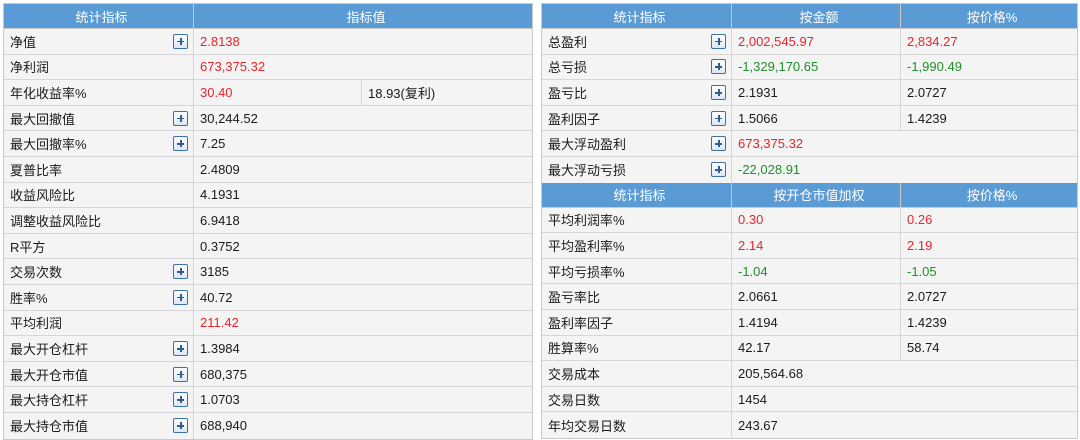 The width and height of the screenshot is (1080, 440). Describe the element at coordinates (49, 427) in the screenshot. I see `metric-label: 最大持仓市值` at that location.